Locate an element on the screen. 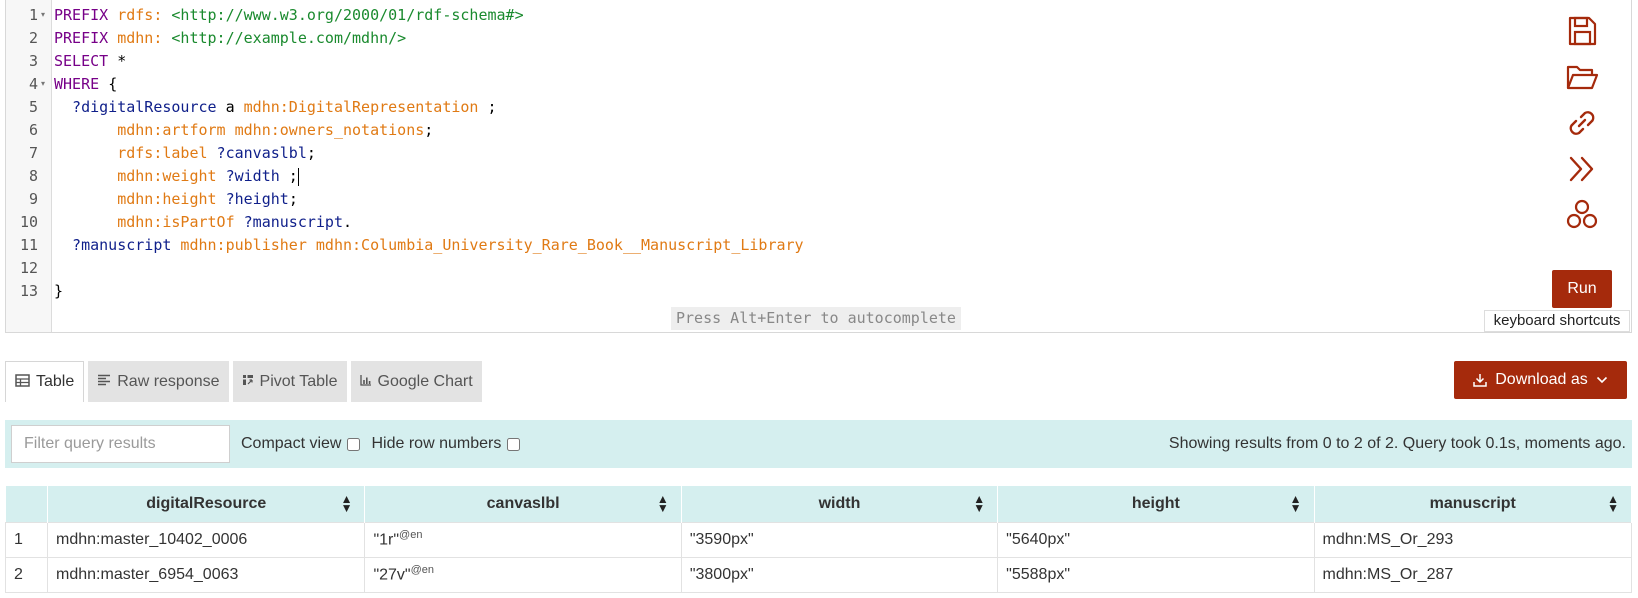  cell-manuscript: mdhn:MS_Or_287 is located at coordinates (1473, 574).